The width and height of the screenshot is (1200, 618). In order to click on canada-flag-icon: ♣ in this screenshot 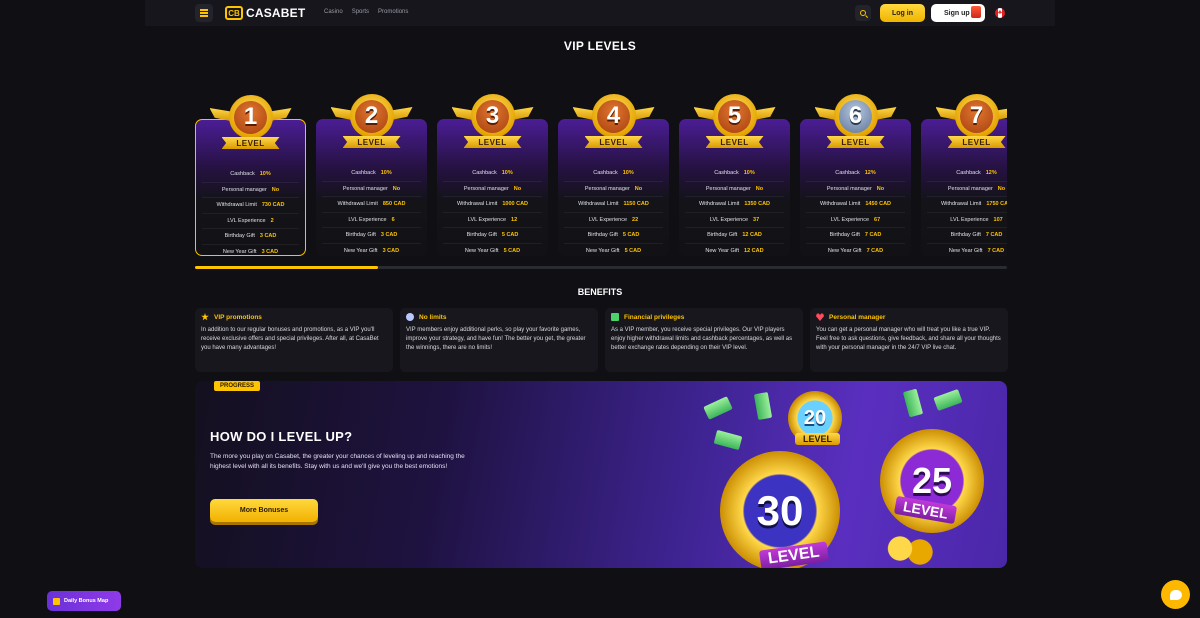, I will do `click(1000, 13)`.